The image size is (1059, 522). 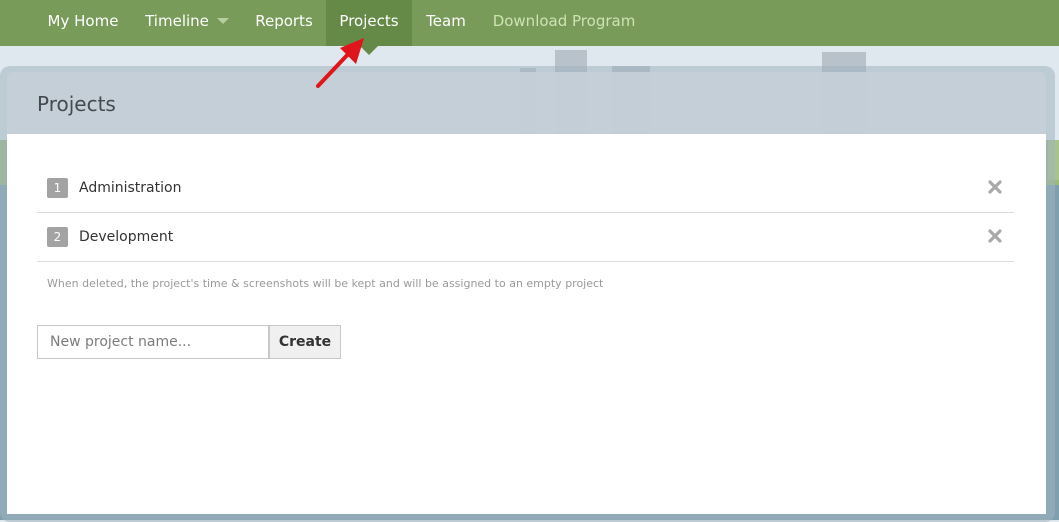 I want to click on nav-download-program-label: Download Program, so click(x=564, y=21).